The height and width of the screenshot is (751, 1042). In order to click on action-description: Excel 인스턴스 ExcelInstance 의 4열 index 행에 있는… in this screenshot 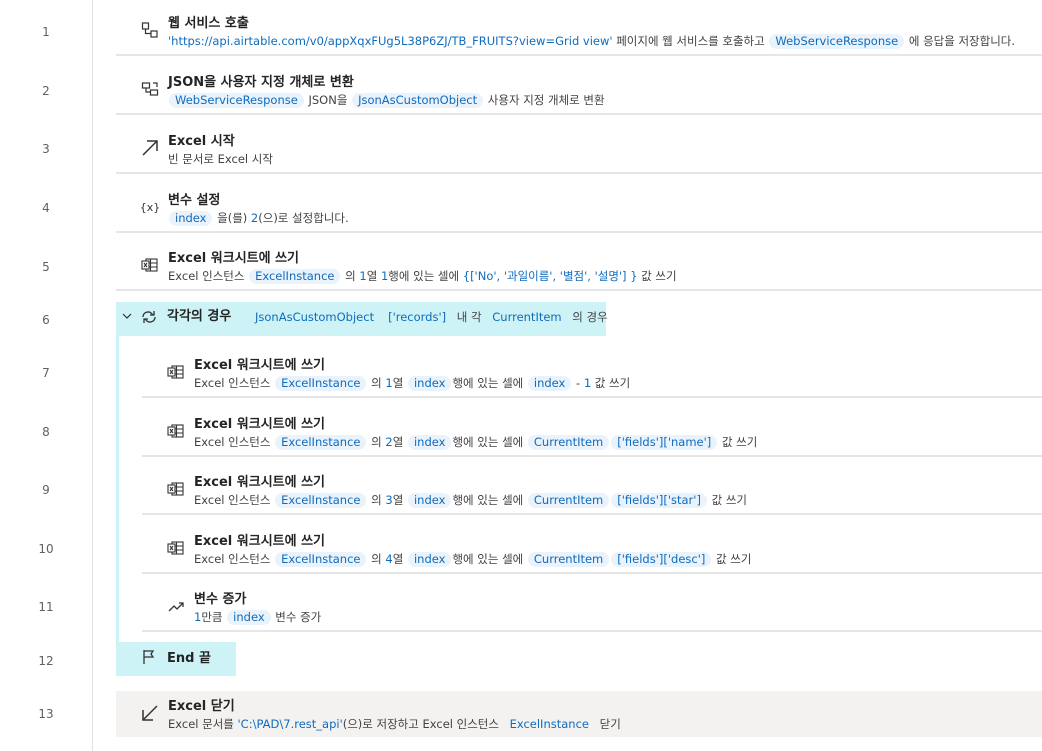, I will do `click(473, 559)`.